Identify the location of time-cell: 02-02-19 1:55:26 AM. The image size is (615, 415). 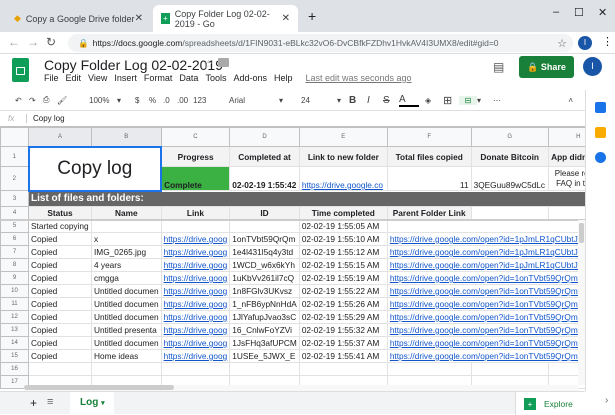
(343, 304).